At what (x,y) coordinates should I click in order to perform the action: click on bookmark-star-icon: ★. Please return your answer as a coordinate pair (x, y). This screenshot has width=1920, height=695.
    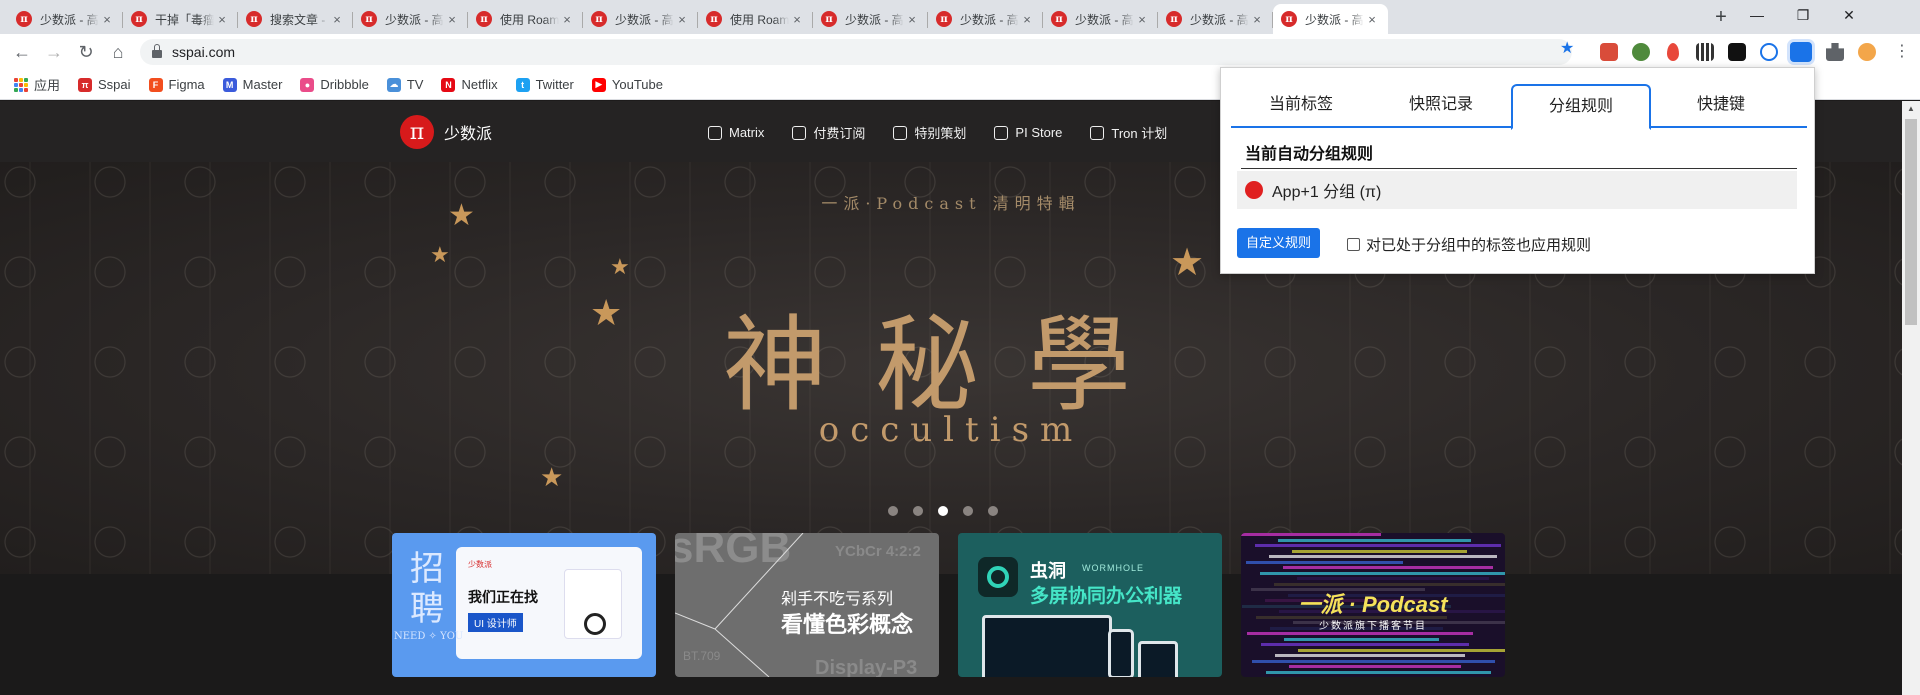
    Looking at the image, I should click on (1567, 48).